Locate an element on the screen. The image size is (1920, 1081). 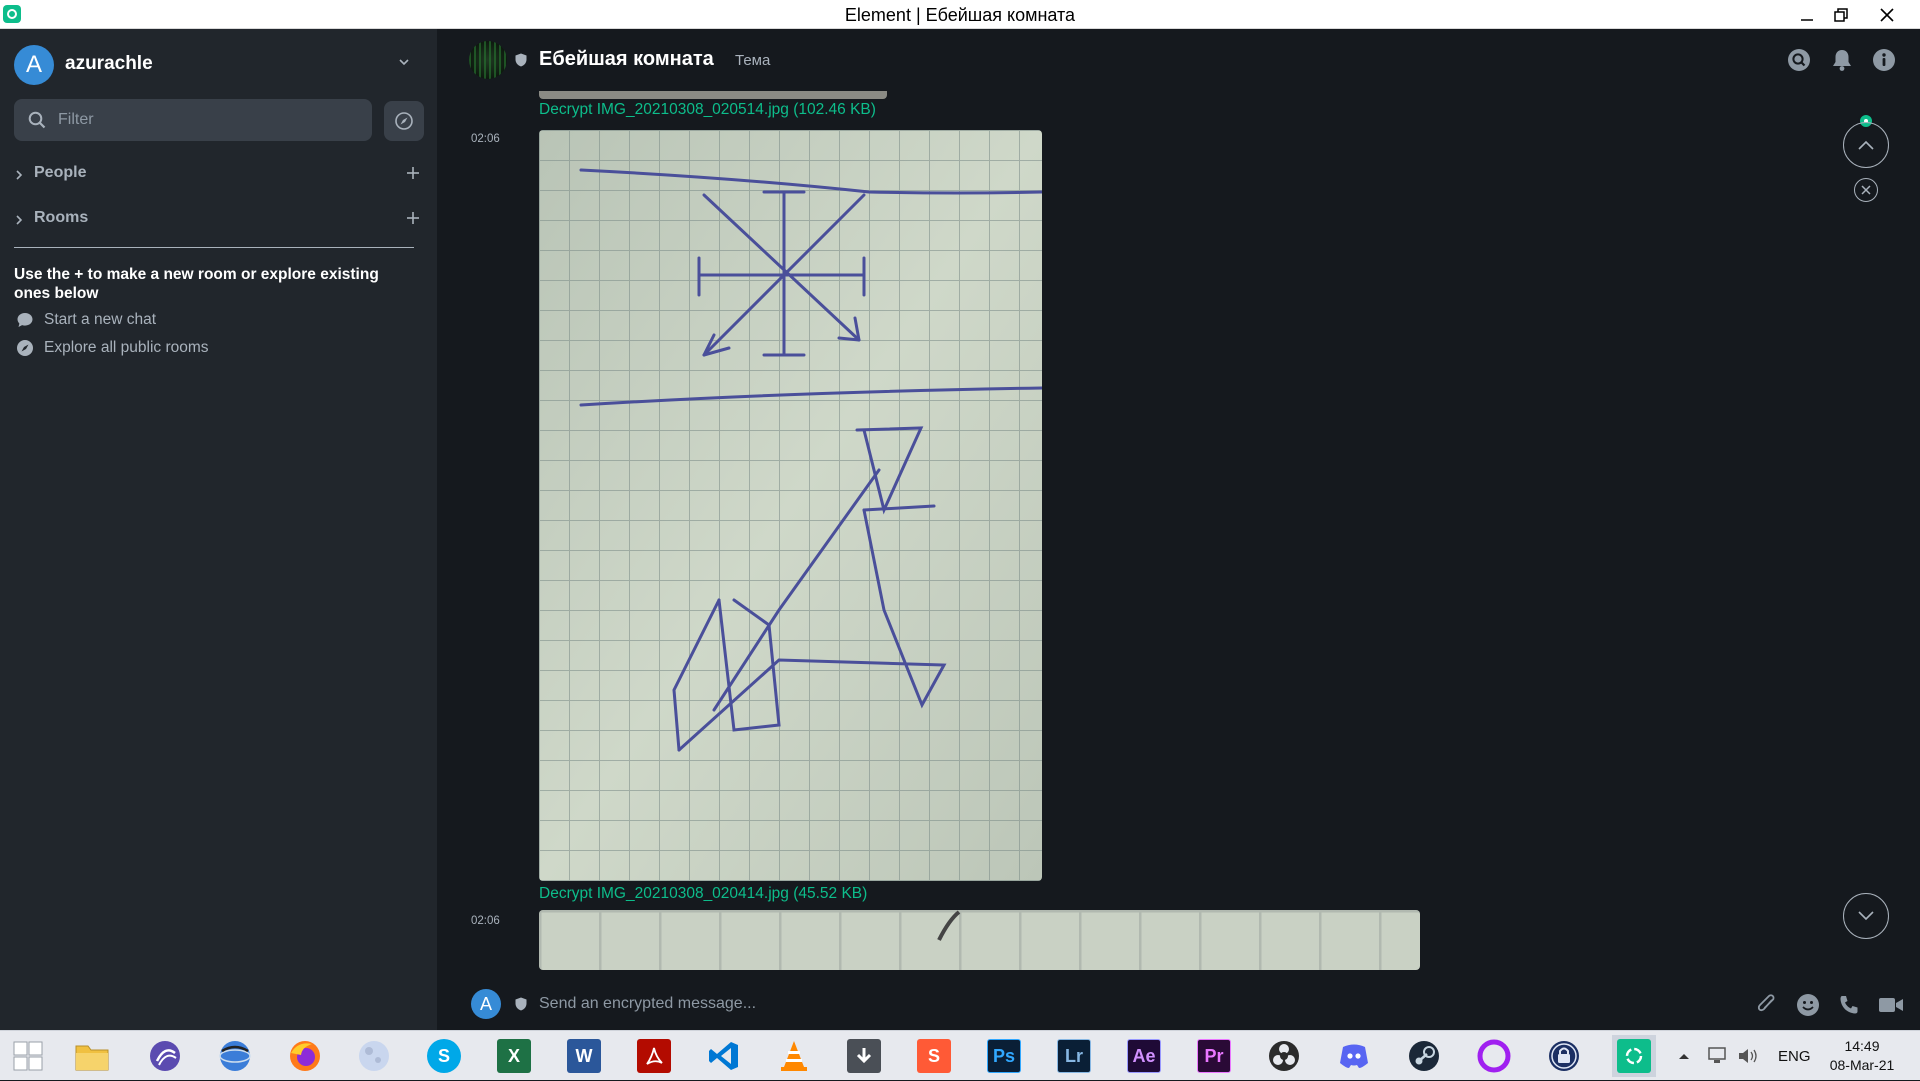
globe-icon is located at coordinates (235, 1056).